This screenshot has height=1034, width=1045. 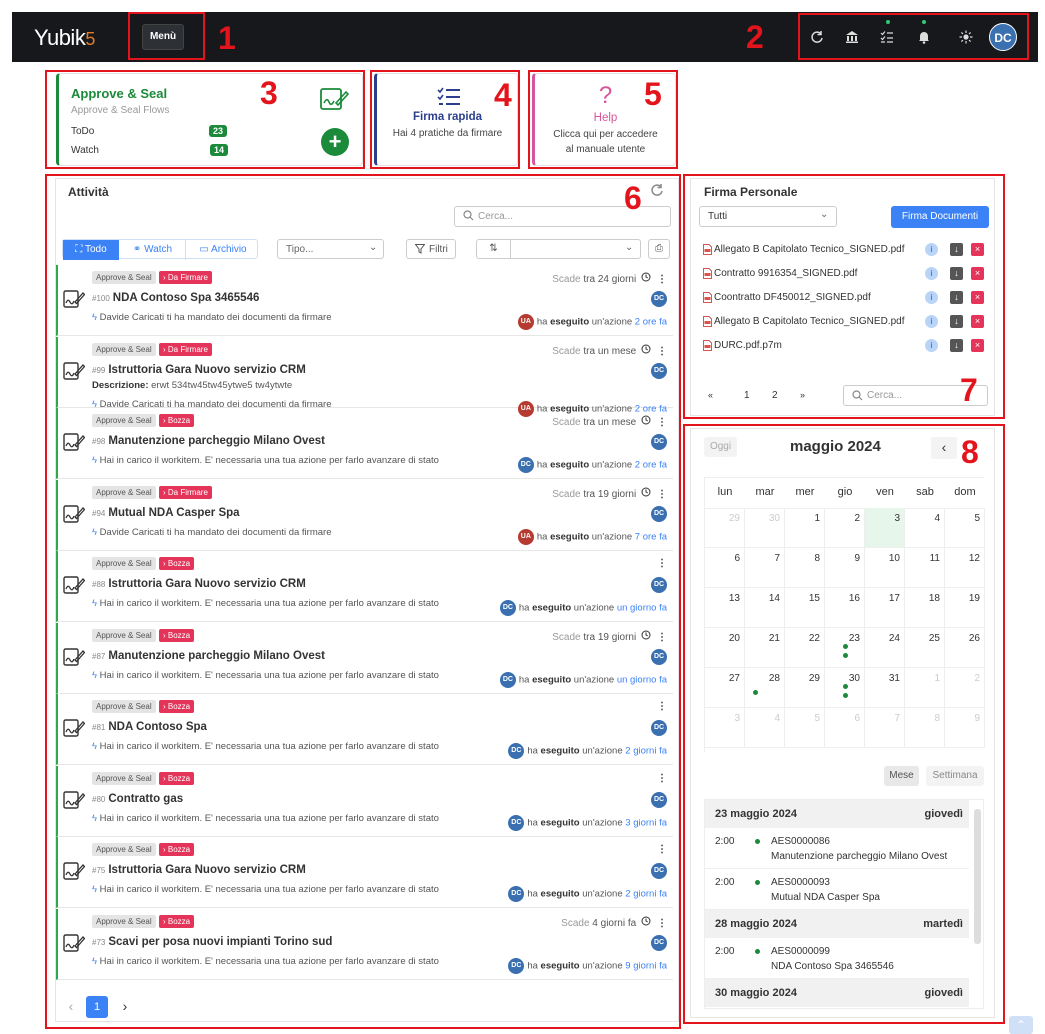 What do you see at coordinates (227, 38) in the screenshot?
I see `annotation-number-1: 1` at bounding box center [227, 38].